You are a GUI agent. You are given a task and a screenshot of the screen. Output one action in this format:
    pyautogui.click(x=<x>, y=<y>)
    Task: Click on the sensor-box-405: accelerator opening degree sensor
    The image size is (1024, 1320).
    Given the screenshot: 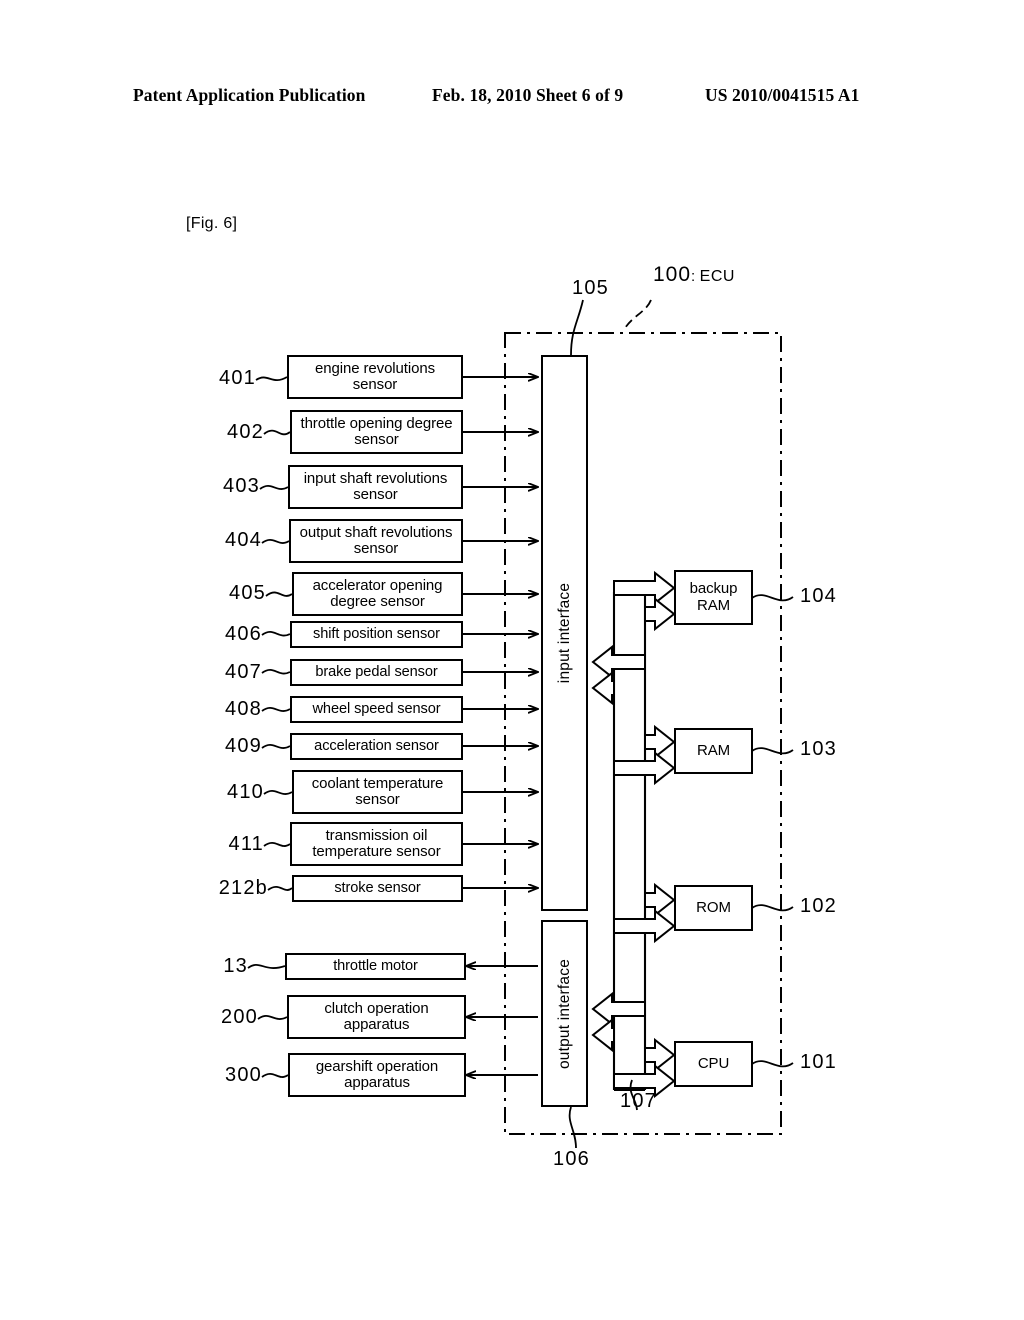 What is the action you would take?
    pyautogui.click(x=377, y=594)
    